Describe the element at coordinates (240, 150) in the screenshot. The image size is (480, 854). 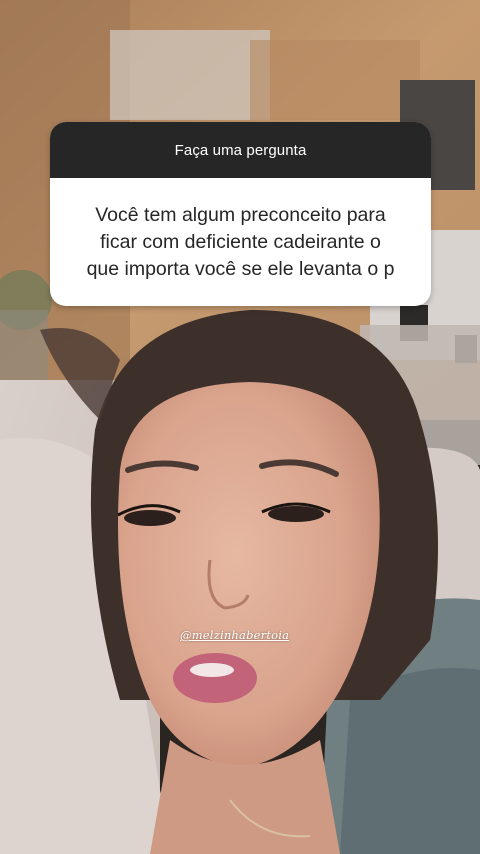
I see `question-sticker-header: Faça uma pergunta` at that location.